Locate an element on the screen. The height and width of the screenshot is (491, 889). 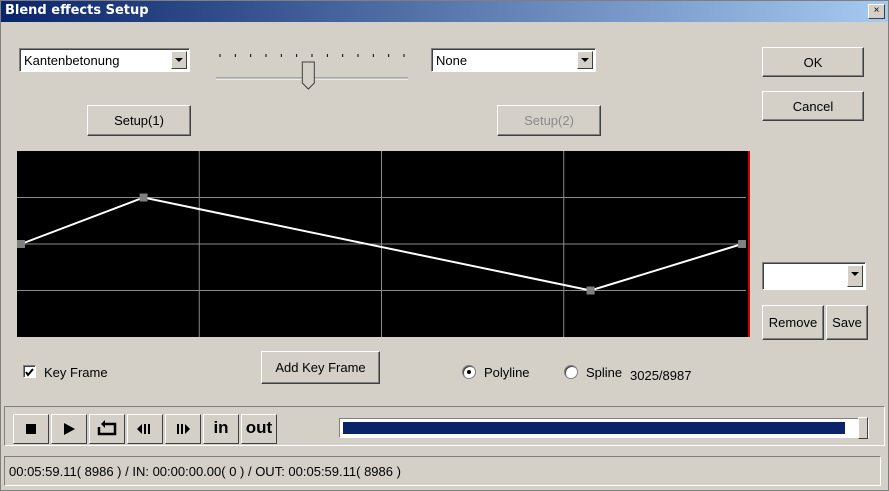
play-button is located at coordinates (69, 429).